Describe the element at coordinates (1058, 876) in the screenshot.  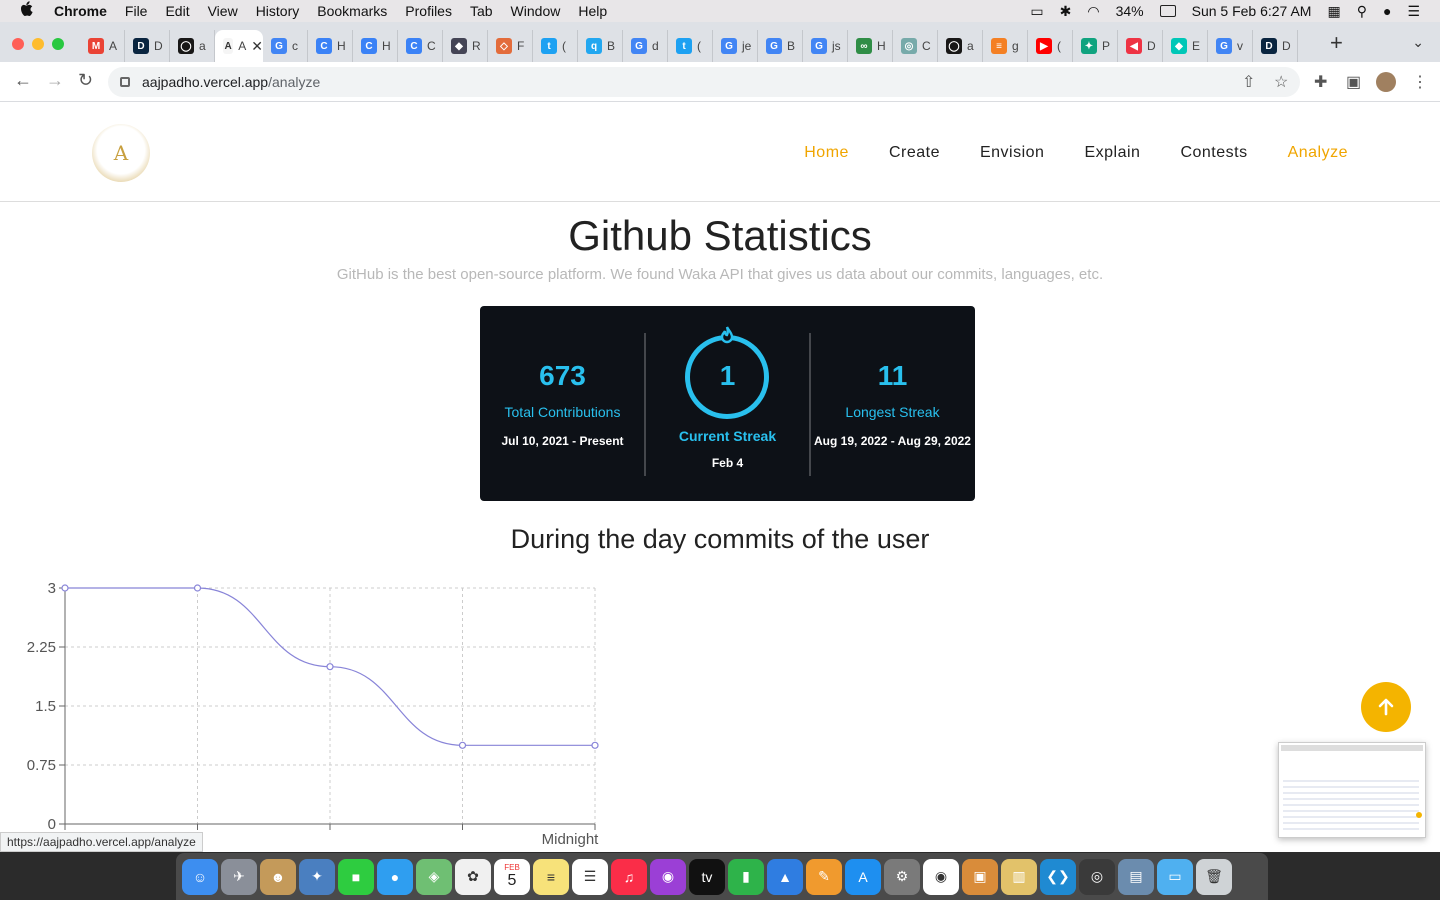
I see `vscode-icon: ❮❯` at that location.